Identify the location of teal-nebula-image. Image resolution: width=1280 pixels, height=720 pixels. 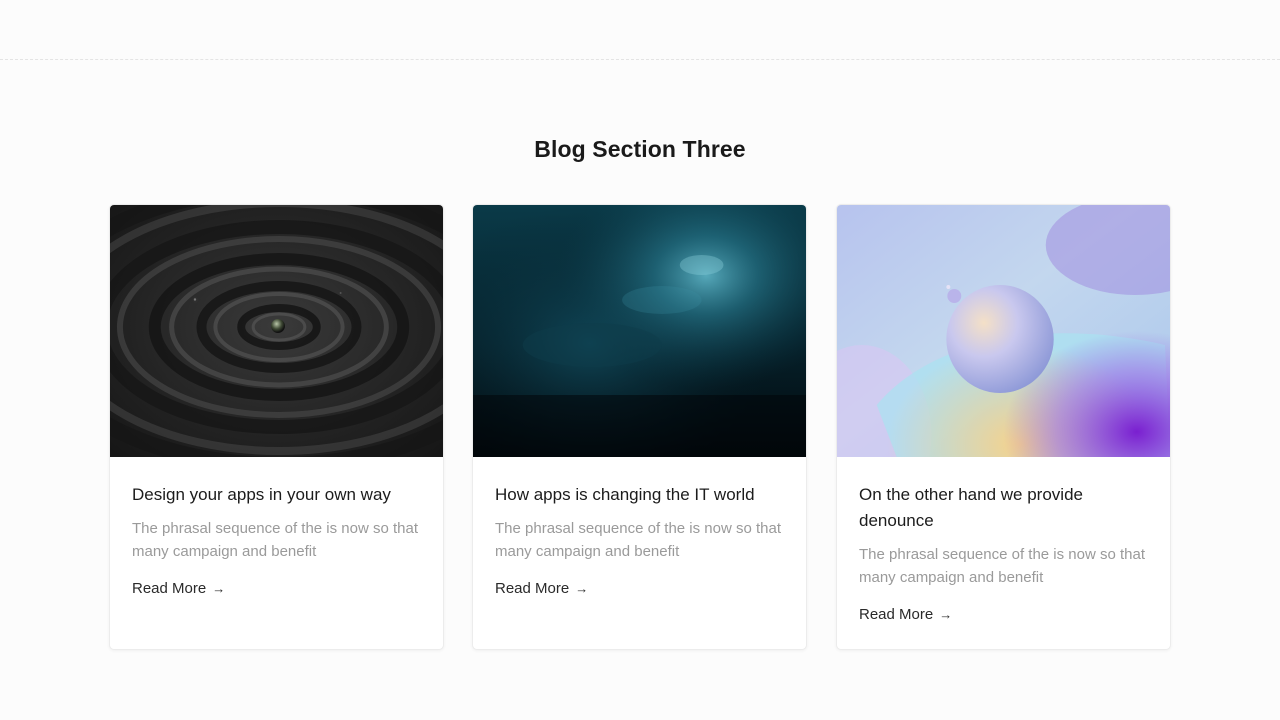
(639, 331).